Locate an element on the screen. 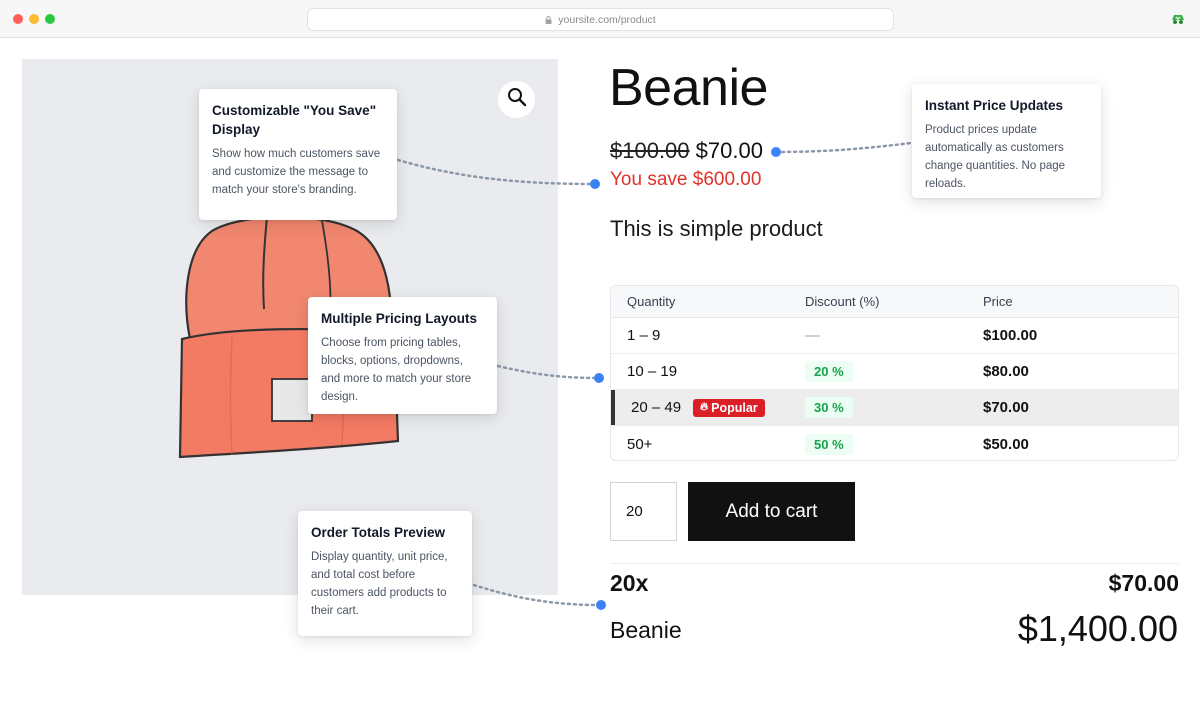 The height and width of the screenshot is (719, 1200). pricing-table-dot is located at coordinates (599, 378).